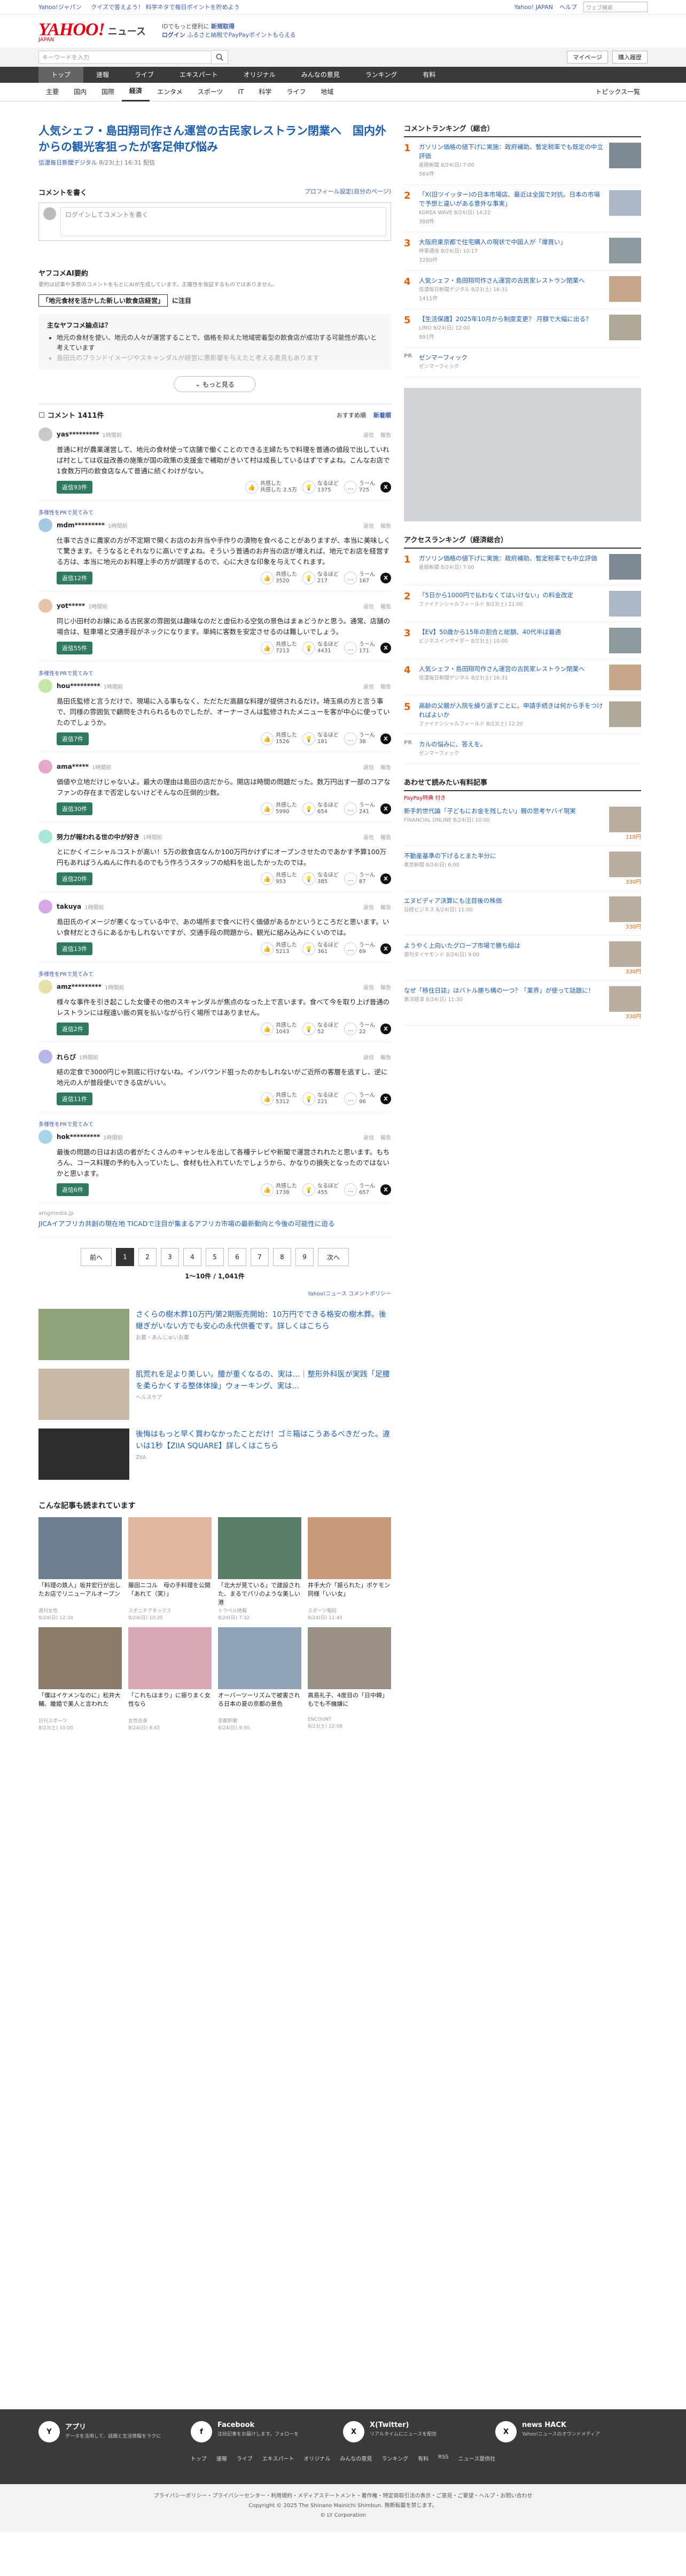 The width and height of the screenshot is (686, 2576). What do you see at coordinates (214, 221) in the screenshot?
I see `comment-login-box: ログインしてコメントを書く` at bounding box center [214, 221].